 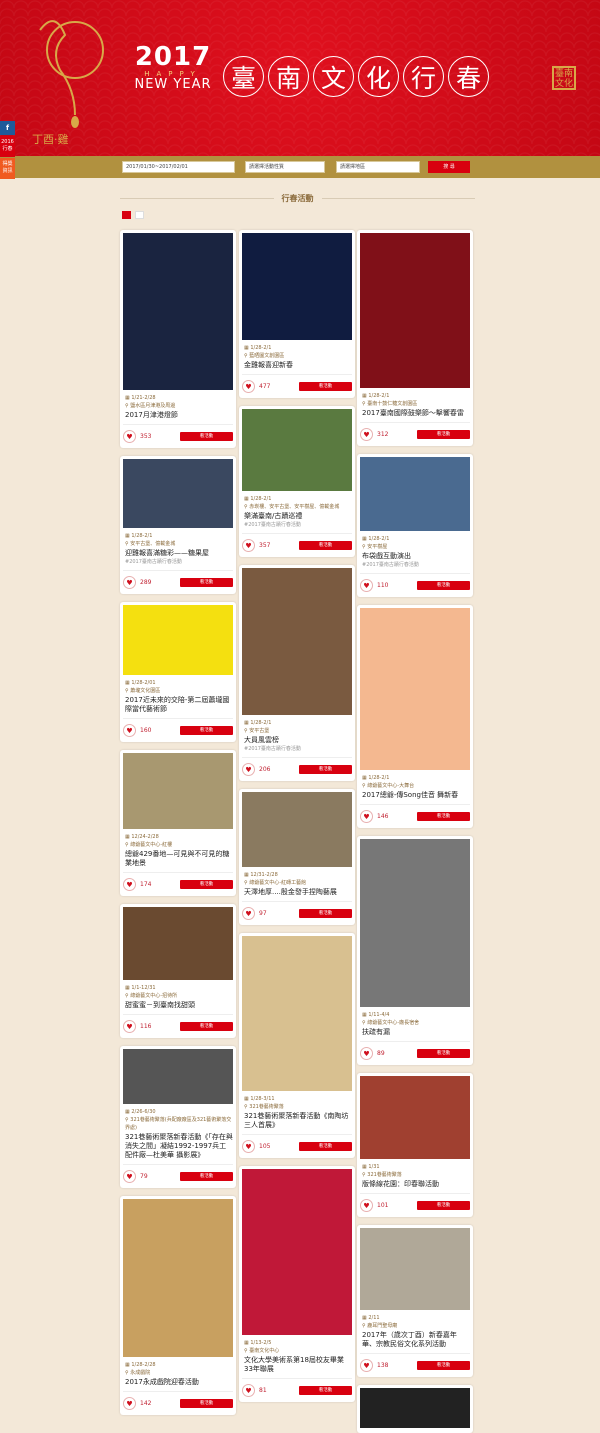 What do you see at coordinates (374, 1365) in the screenshot?
I see `like-button: ♥ 138` at bounding box center [374, 1365].